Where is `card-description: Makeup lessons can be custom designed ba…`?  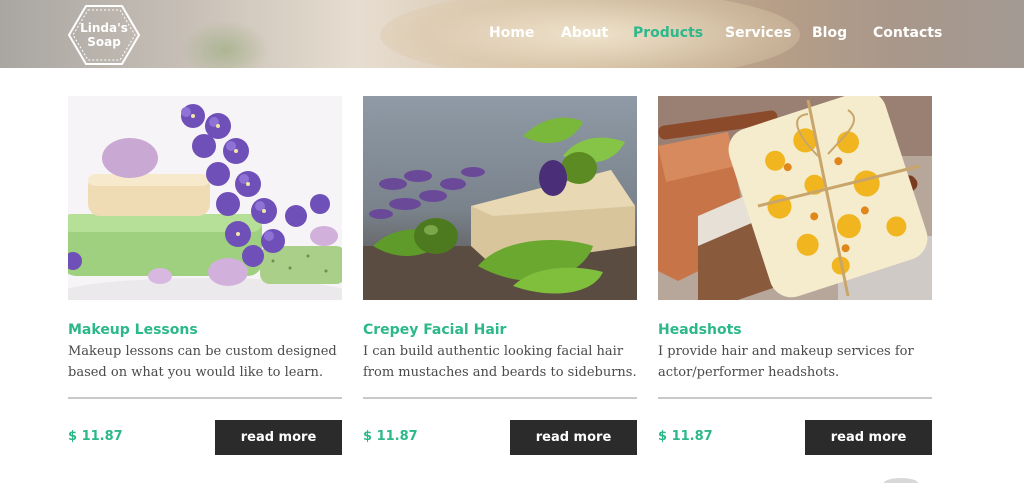 card-description: Makeup lessons can be custom designed ba… is located at coordinates (202, 362).